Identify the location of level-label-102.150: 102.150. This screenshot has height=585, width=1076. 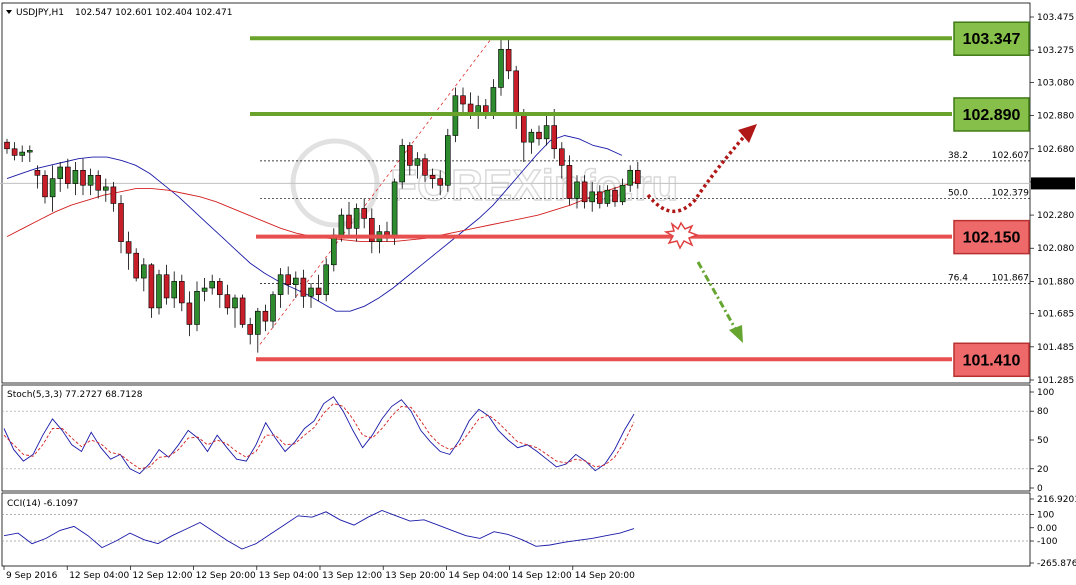
(992, 238).